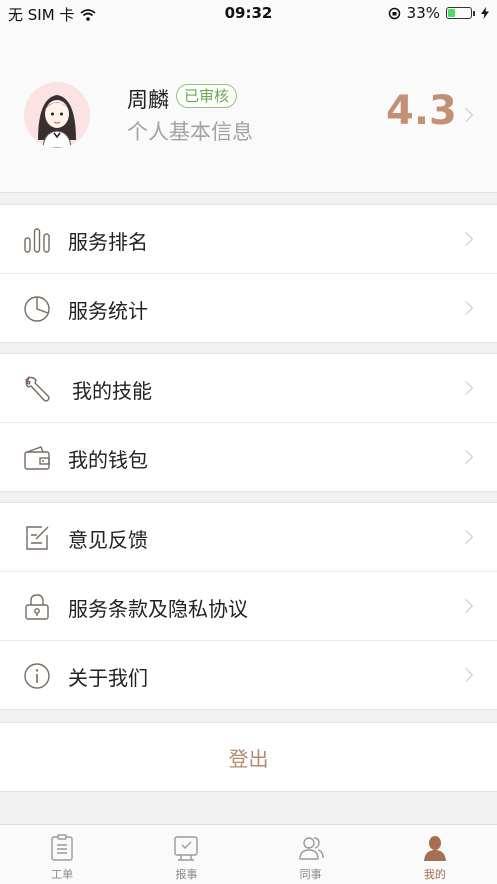 This screenshot has height=884, width=497. Describe the element at coordinates (485, 13) in the screenshot. I see `charging-icon` at that location.